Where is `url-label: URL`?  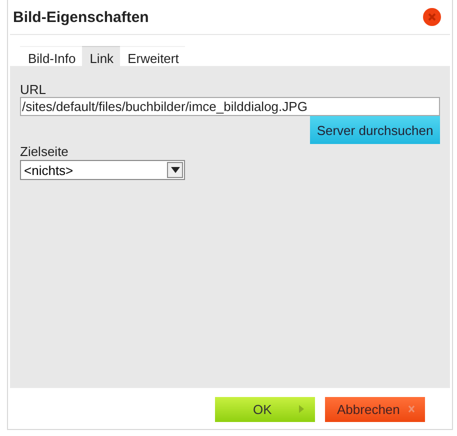 url-label: URL is located at coordinates (33, 89).